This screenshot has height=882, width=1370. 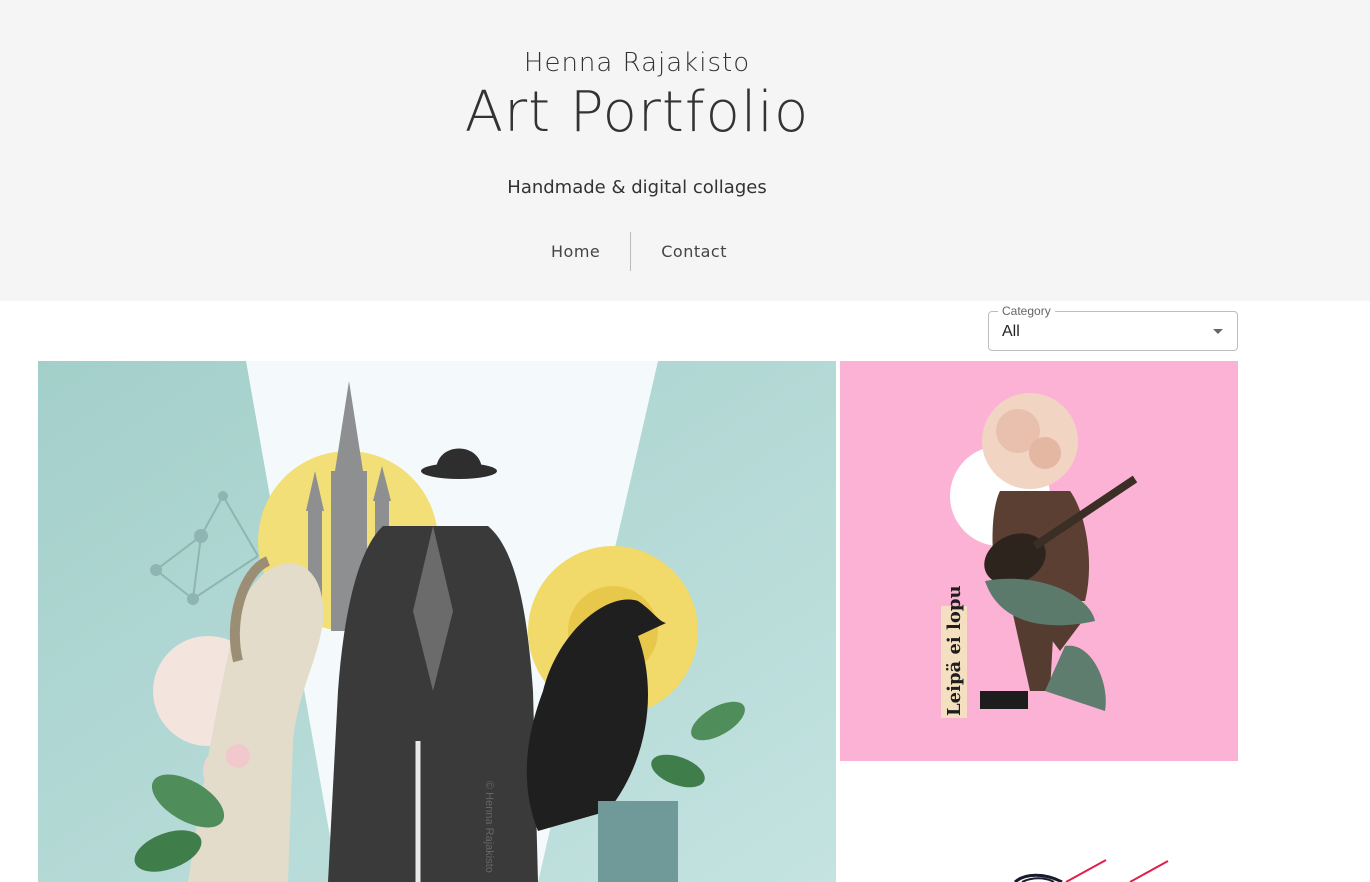 What do you see at coordinates (637, 187) in the screenshot?
I see `site-tagline: Handmade & digital collages` at bounding box center [637, 187].